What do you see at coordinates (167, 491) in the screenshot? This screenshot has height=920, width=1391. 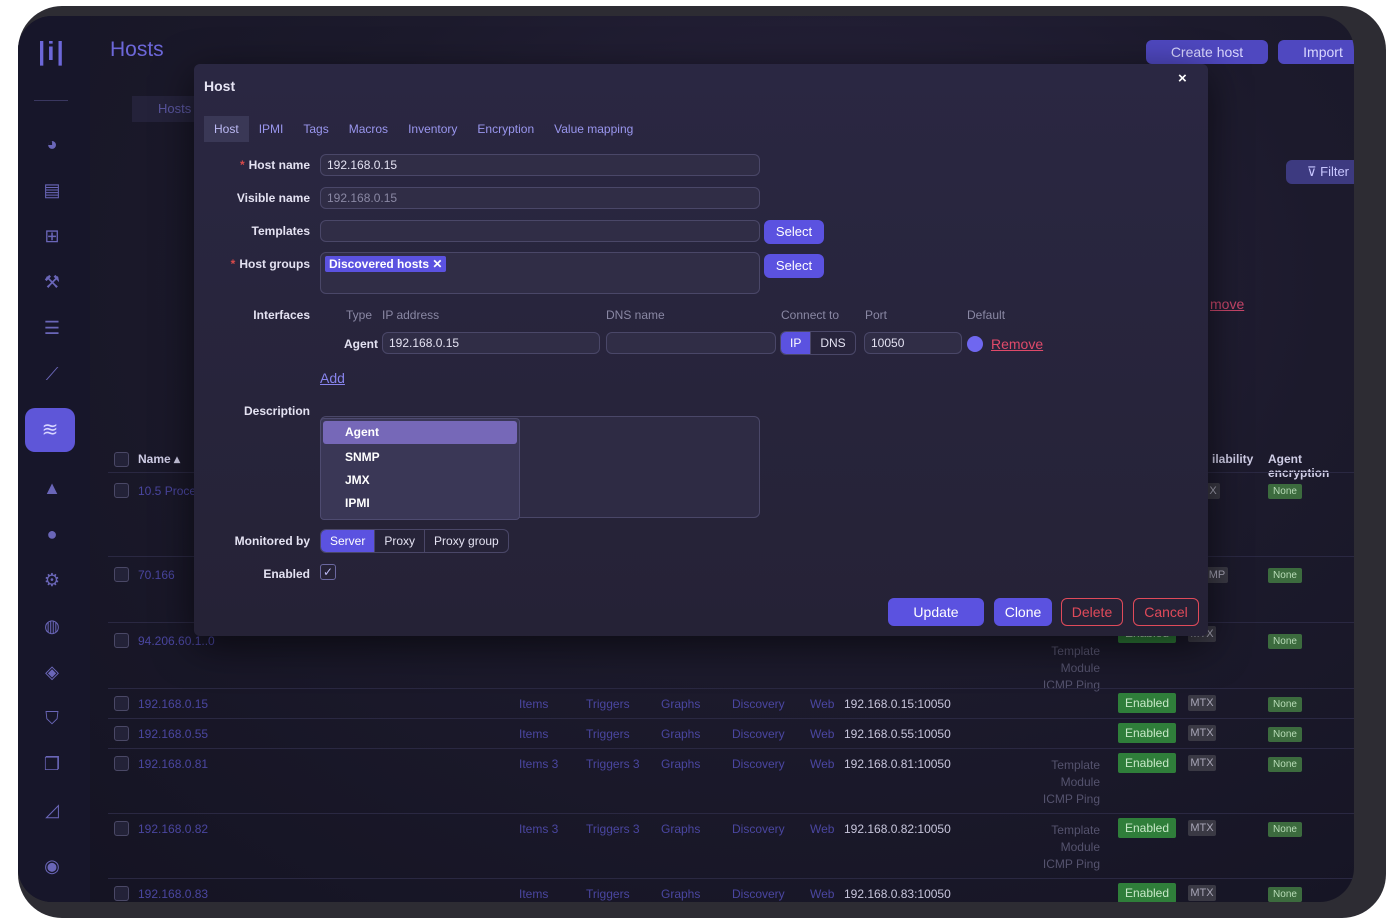 I see `host-name-link: 10.5 Proce` at bounding box center [167, 491].